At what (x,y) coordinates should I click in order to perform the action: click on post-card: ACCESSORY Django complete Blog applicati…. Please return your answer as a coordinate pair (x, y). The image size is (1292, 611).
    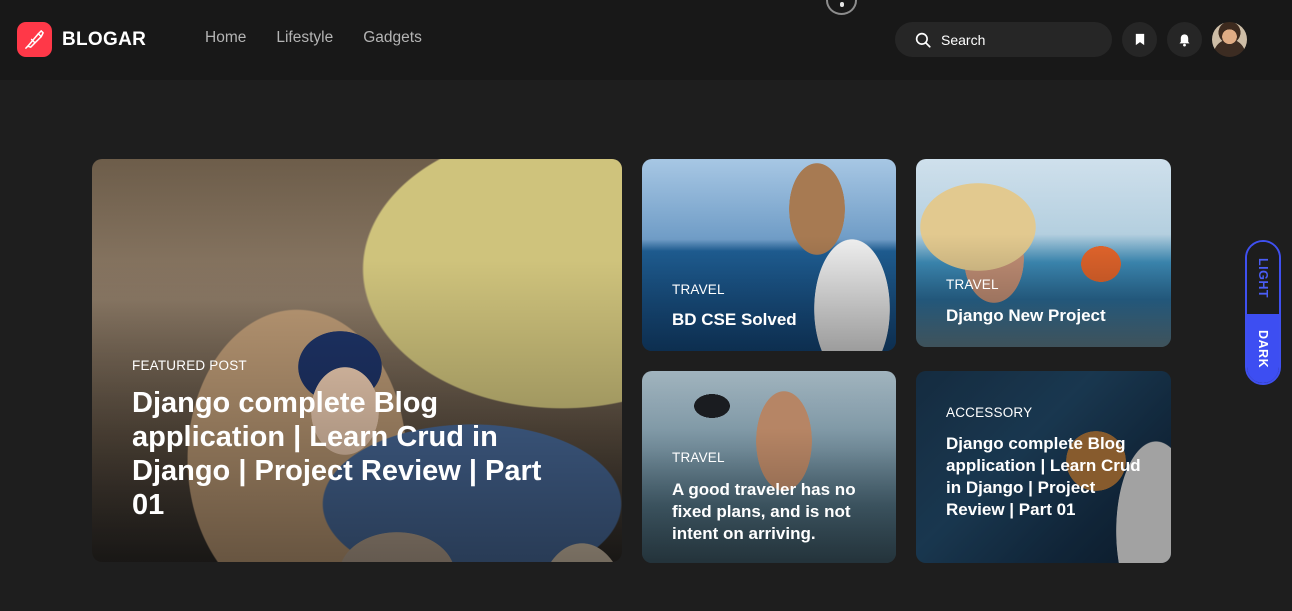
    Looking at the image, I should click on (1043, 467).